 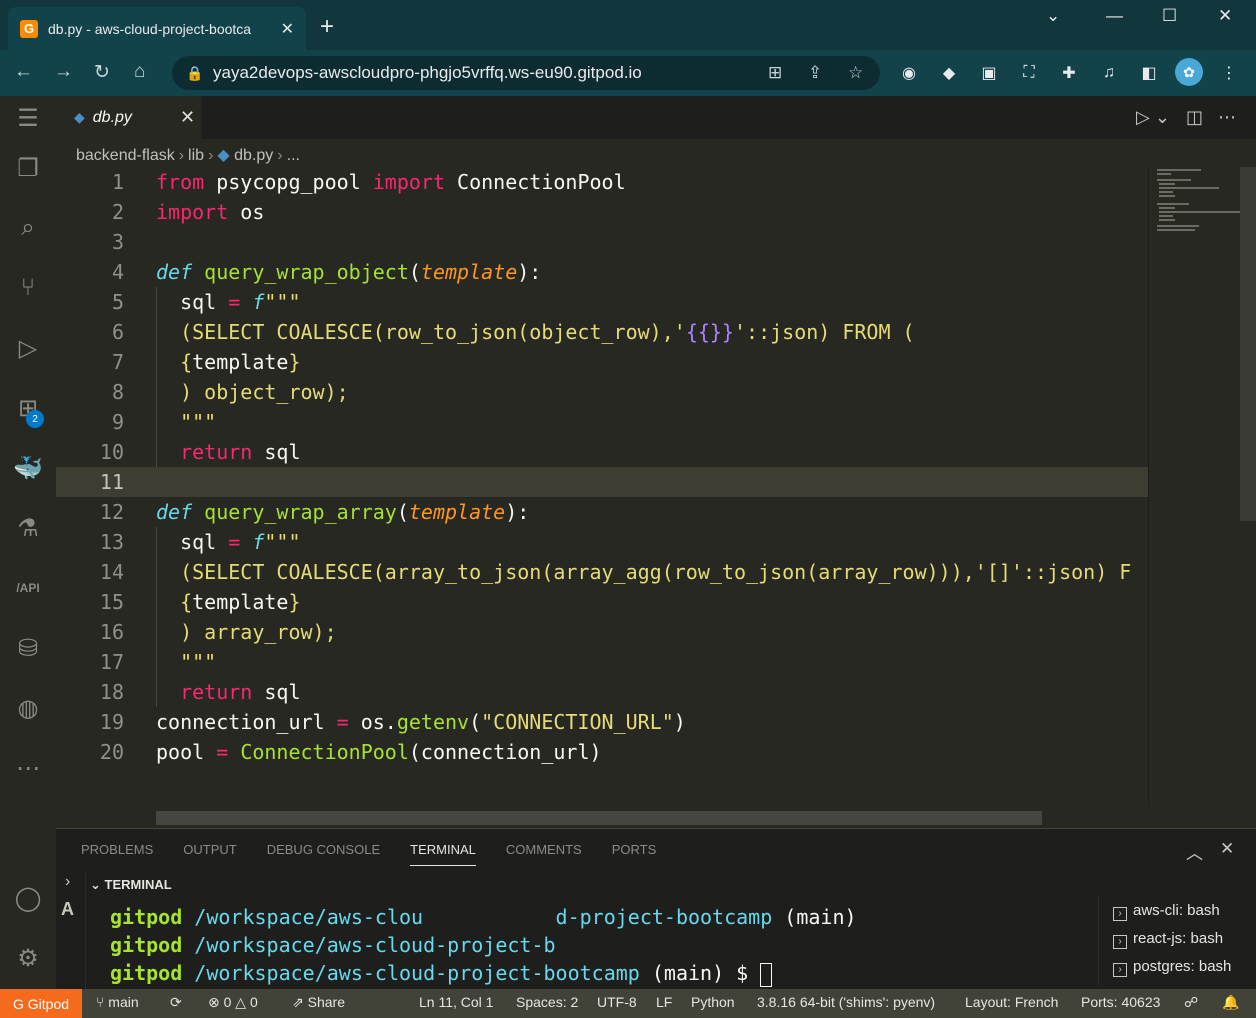 I want to click on reload-icon: ↻, so click(x=102, y=72).